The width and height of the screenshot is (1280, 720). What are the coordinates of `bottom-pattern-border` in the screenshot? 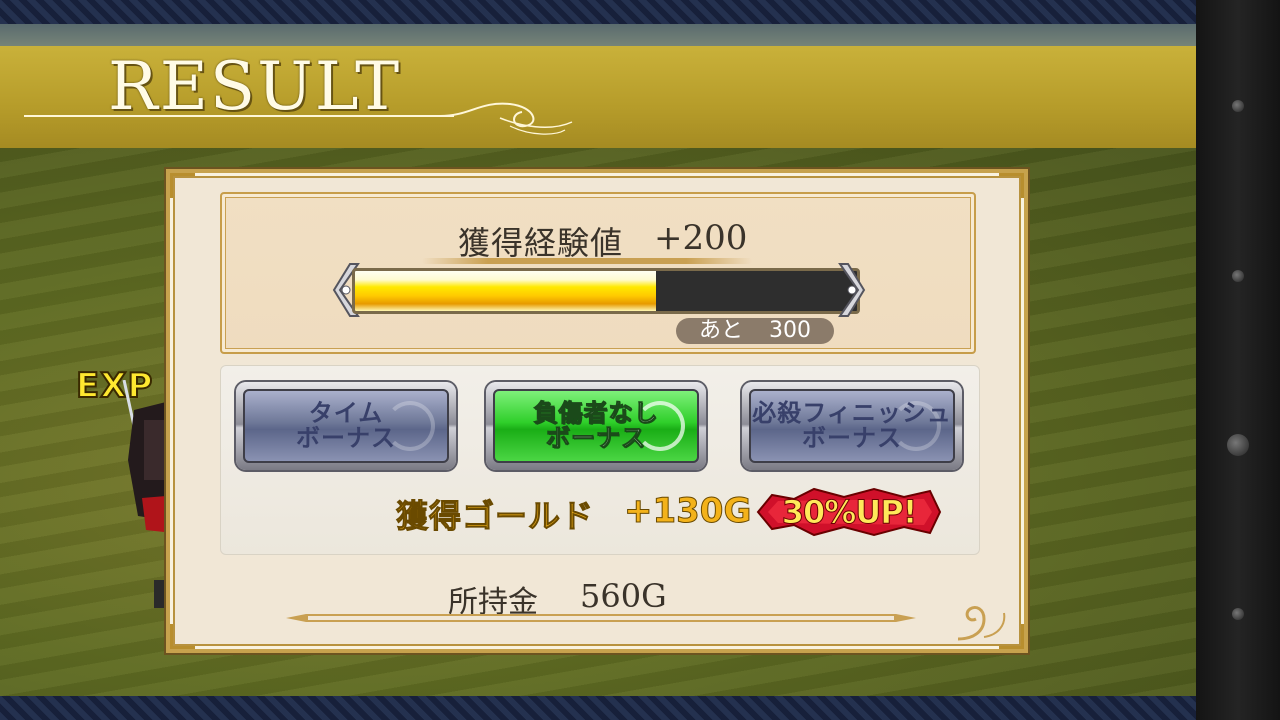 It's located at (598, 708).